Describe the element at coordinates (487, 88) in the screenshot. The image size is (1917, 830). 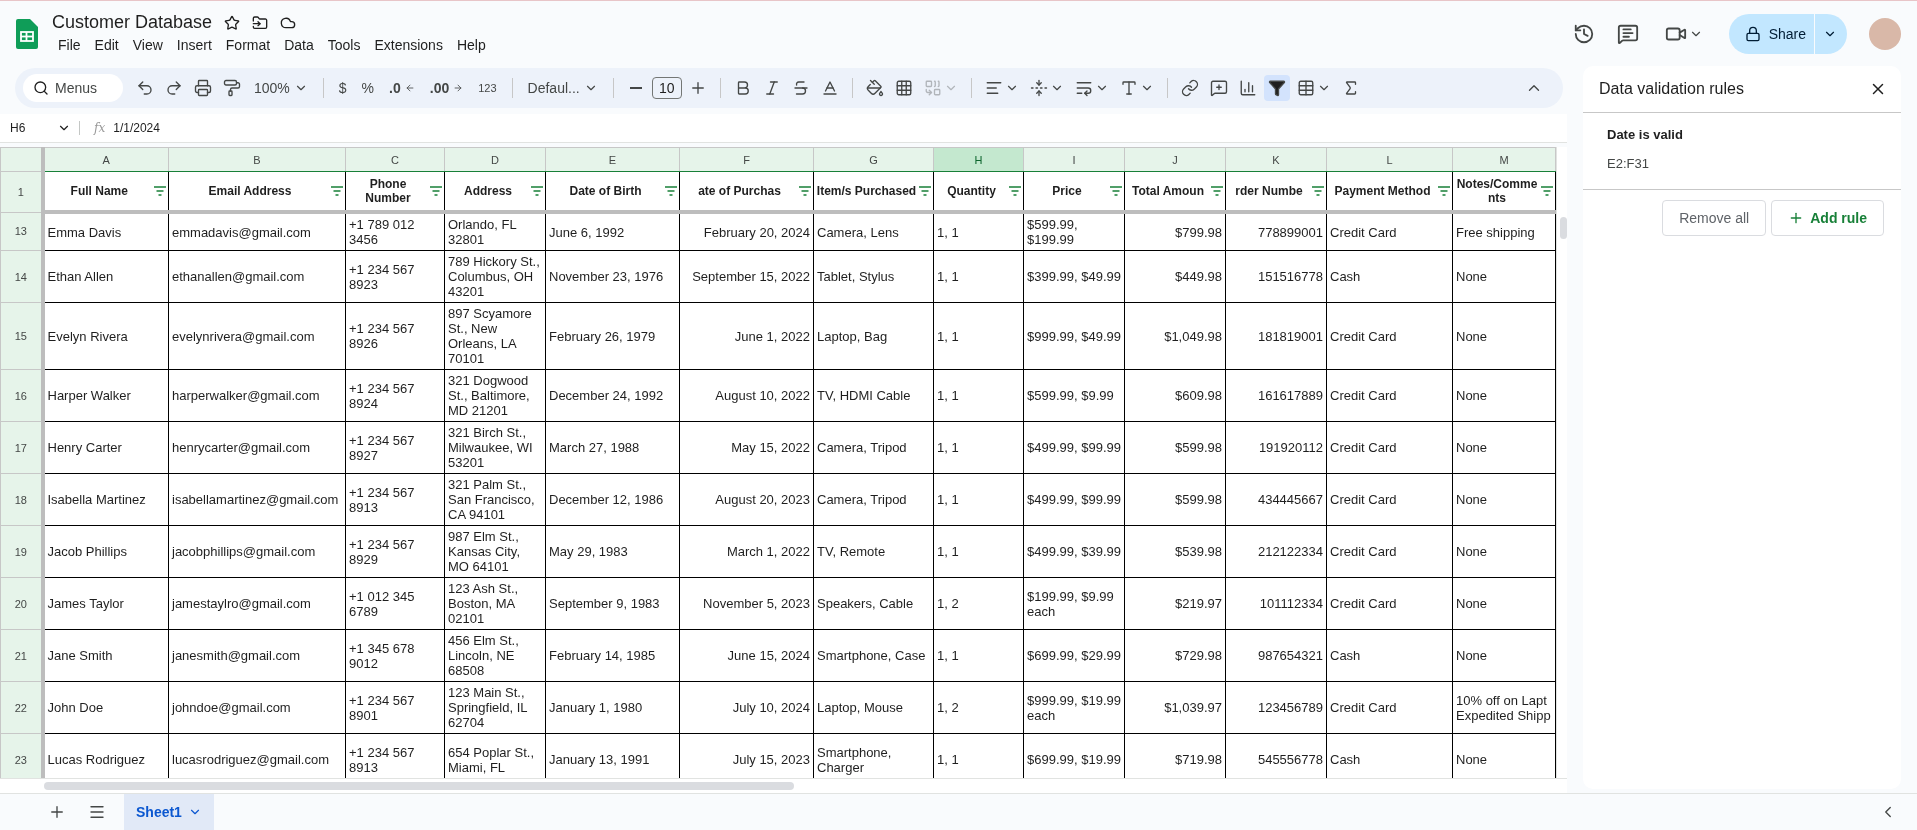
I see `more-formats-button: 123` at that location.